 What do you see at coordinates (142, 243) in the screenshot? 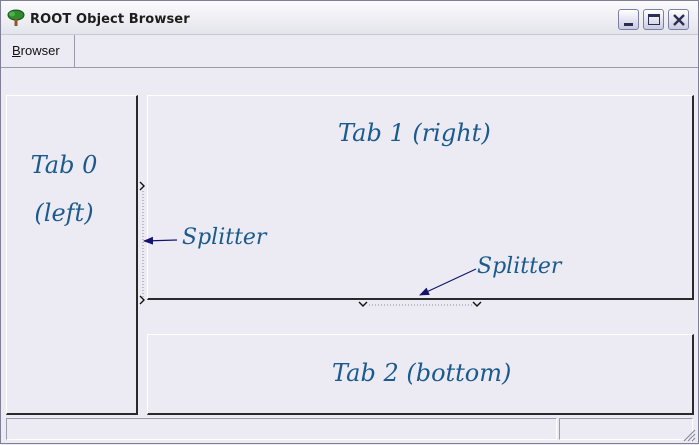
I see `vertical-splitter` at bounding box center [142, 243].